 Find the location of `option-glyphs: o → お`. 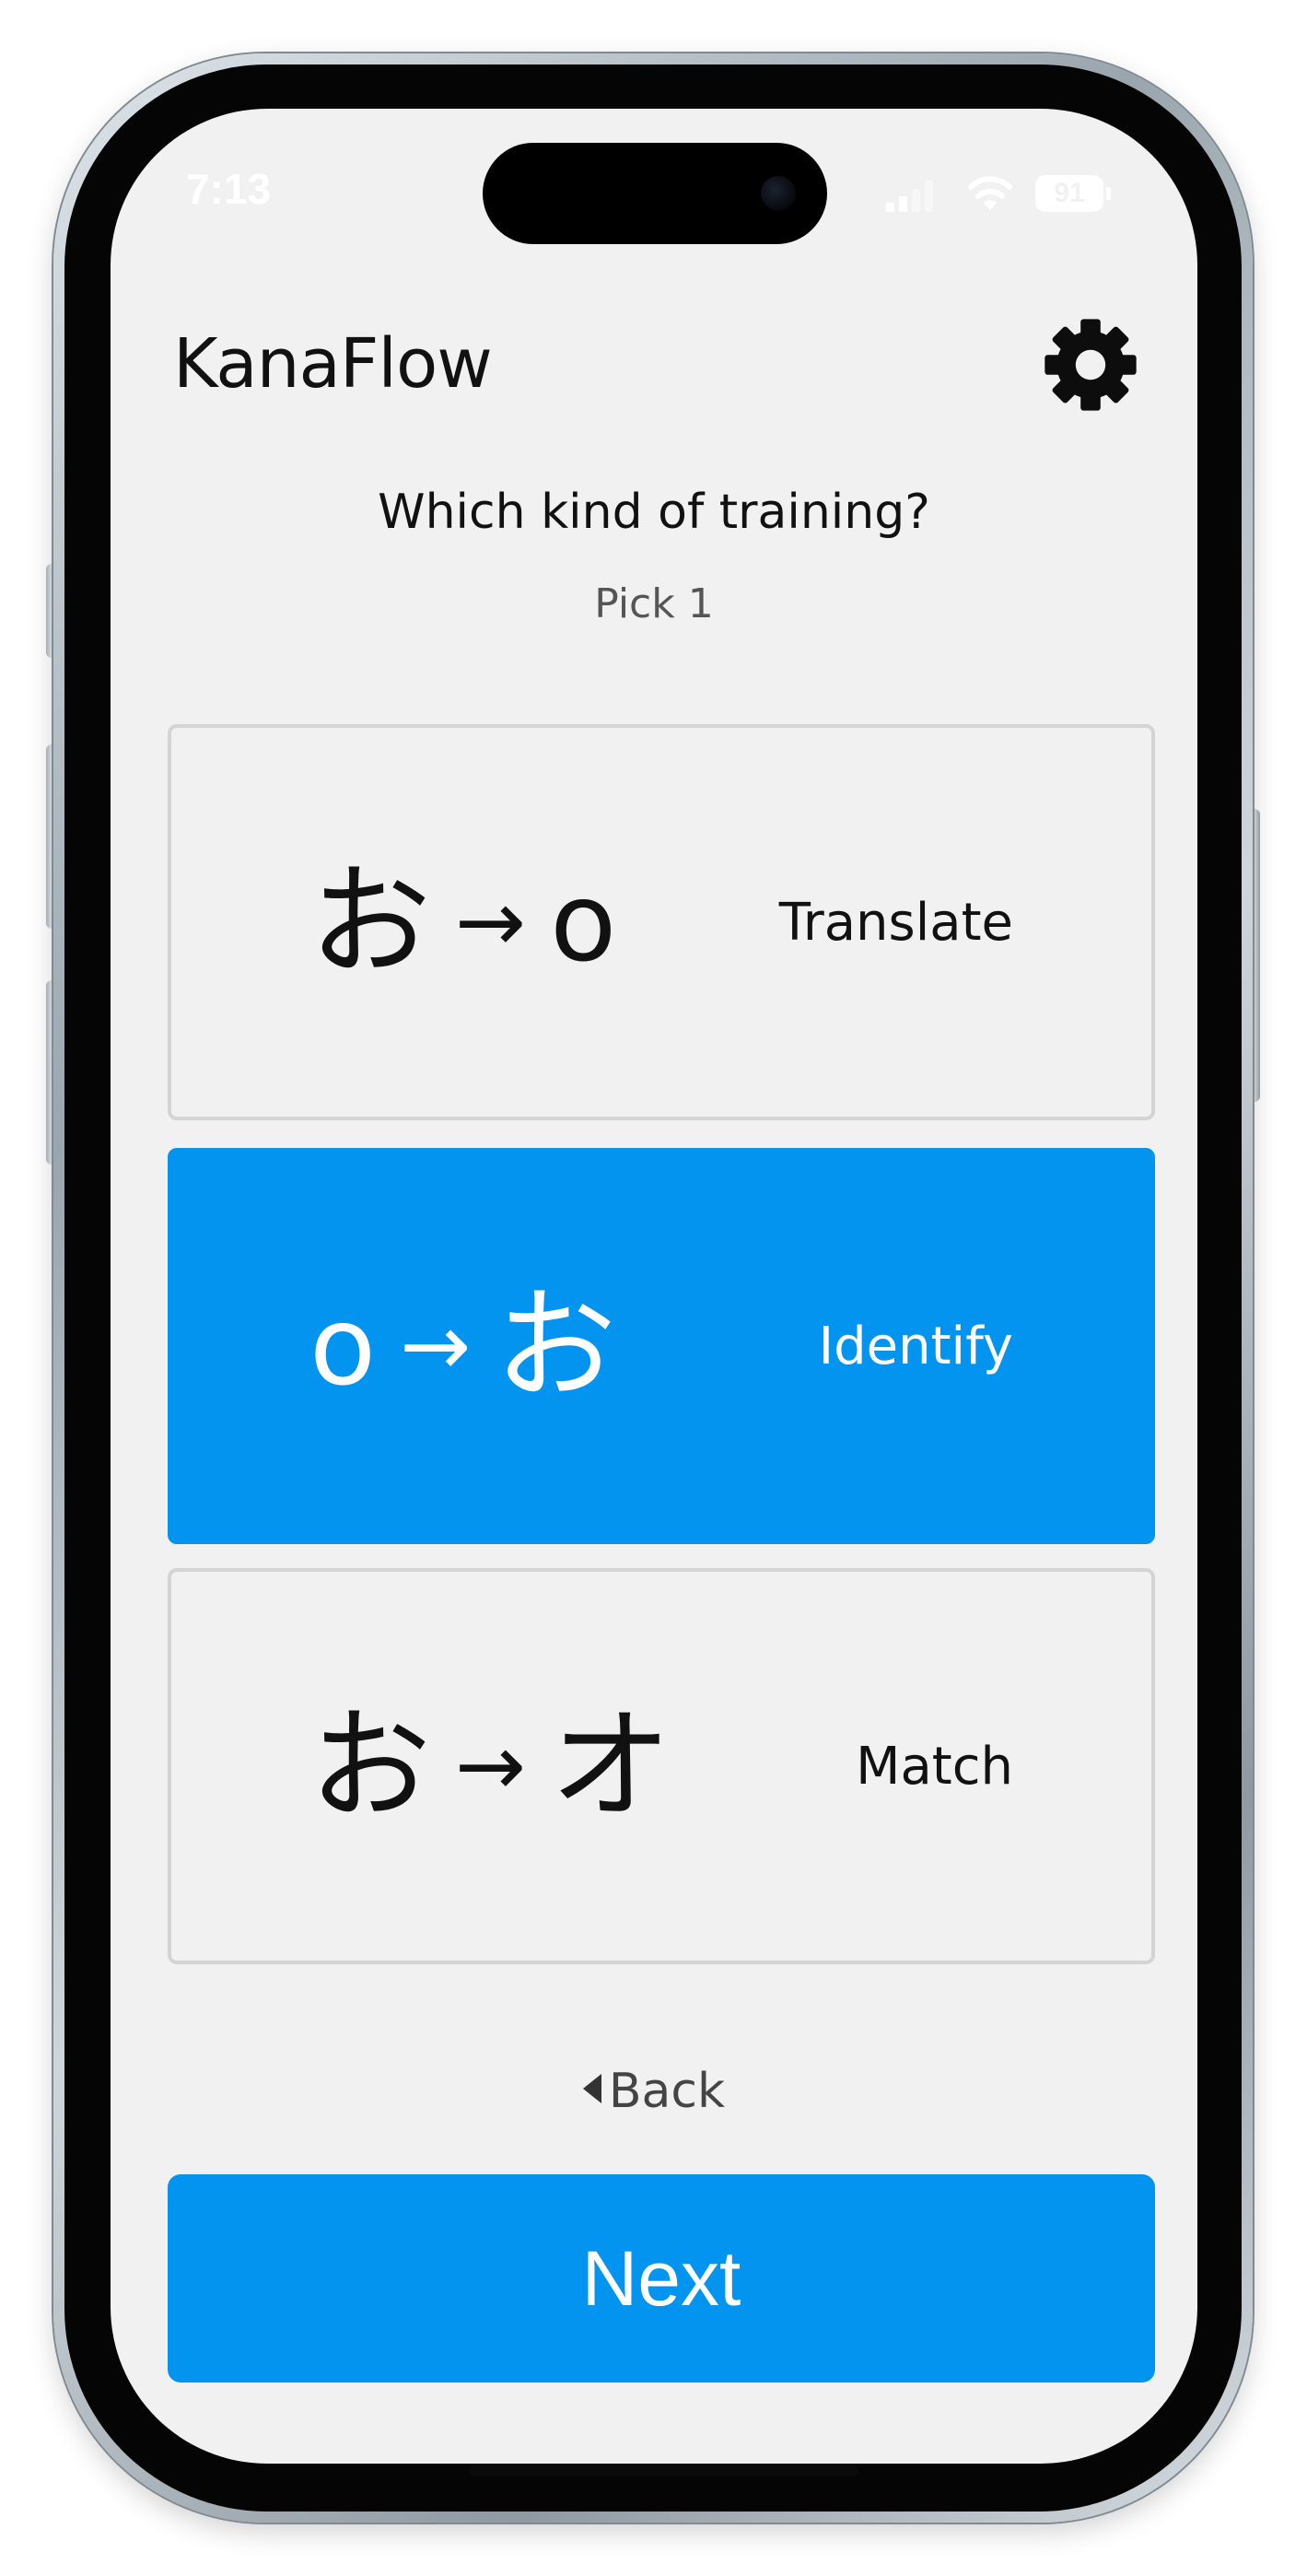

option-glyphs: o → お is located at coordinates (463, 1346).